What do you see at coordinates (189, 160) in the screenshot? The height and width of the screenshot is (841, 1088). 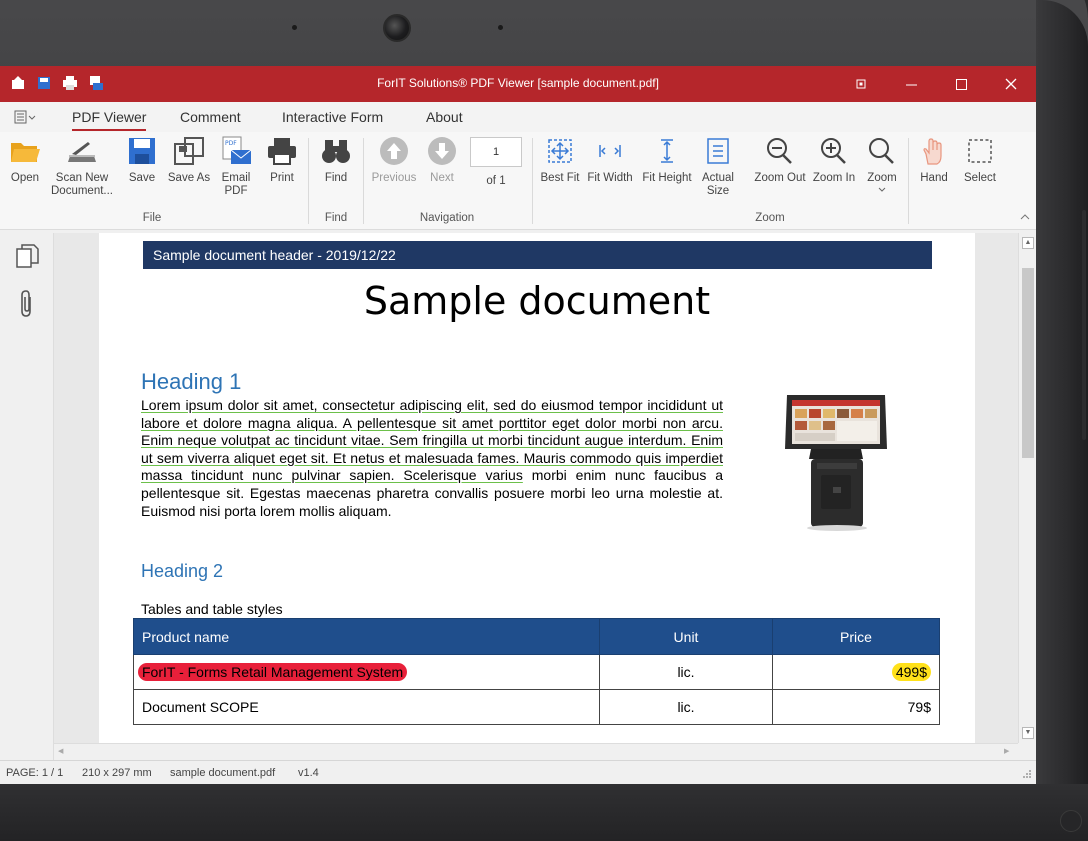 I see `save-as-button: Save As` at bounding box center [189, 160].